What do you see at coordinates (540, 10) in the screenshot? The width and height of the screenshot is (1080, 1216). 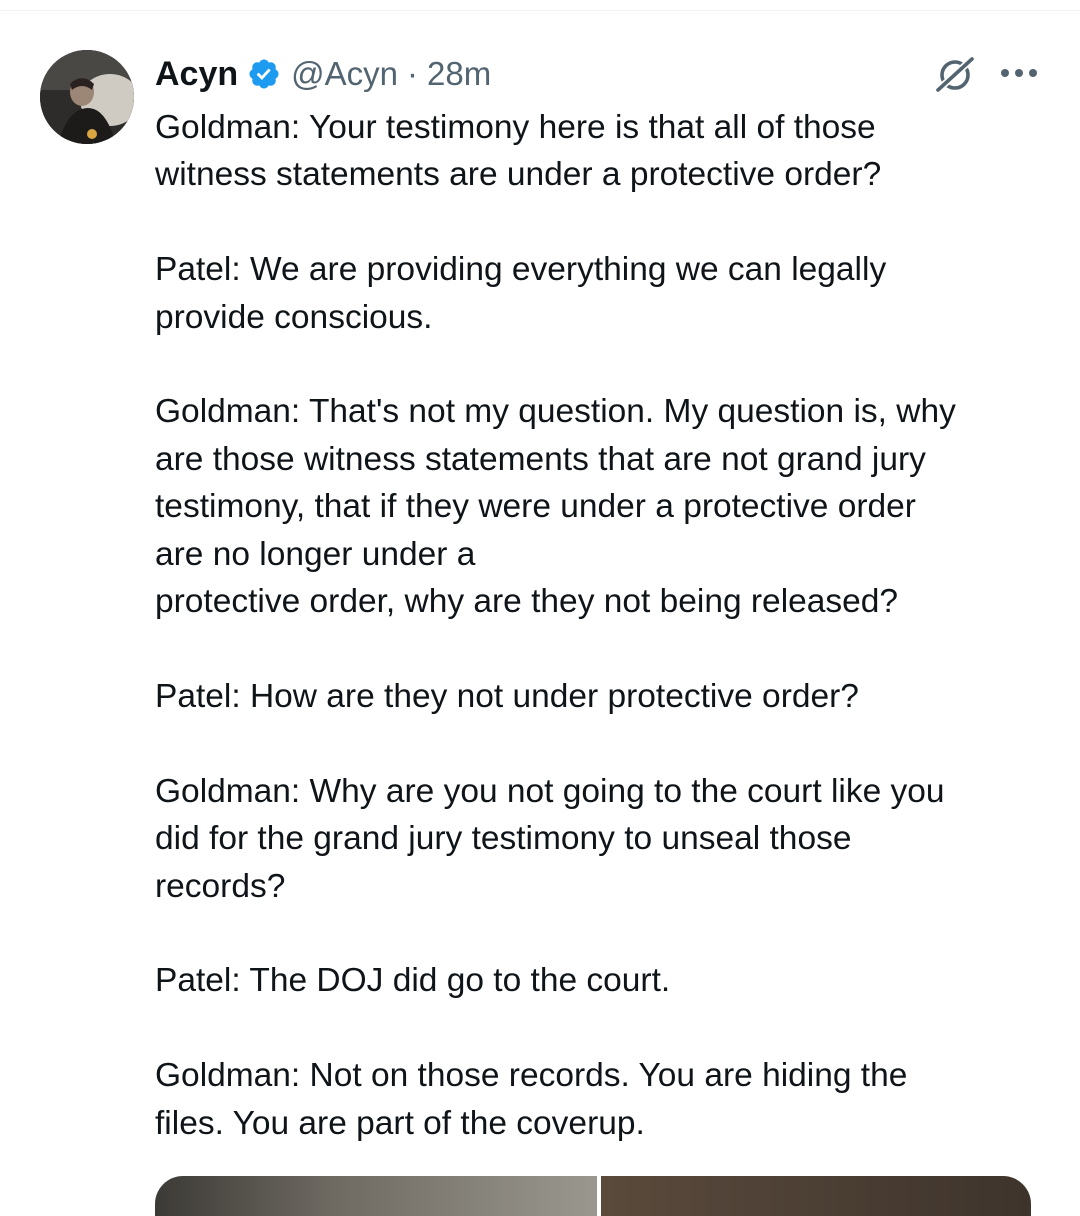 I see `top-divider` at bounding box center [540, 10].